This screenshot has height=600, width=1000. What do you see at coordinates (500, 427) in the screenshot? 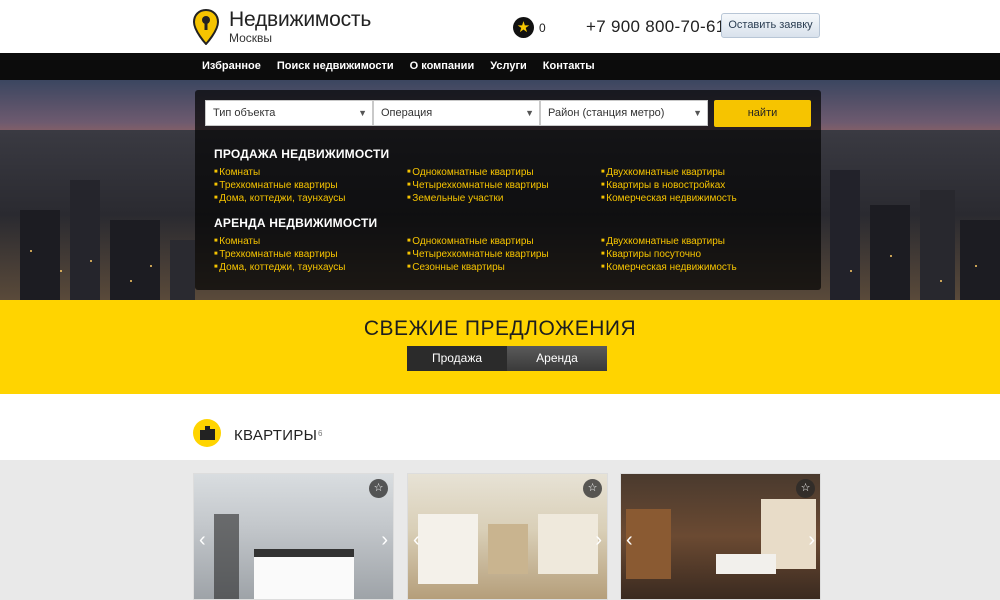
I see `apartments-header-band` at bounding box center [500, 427].